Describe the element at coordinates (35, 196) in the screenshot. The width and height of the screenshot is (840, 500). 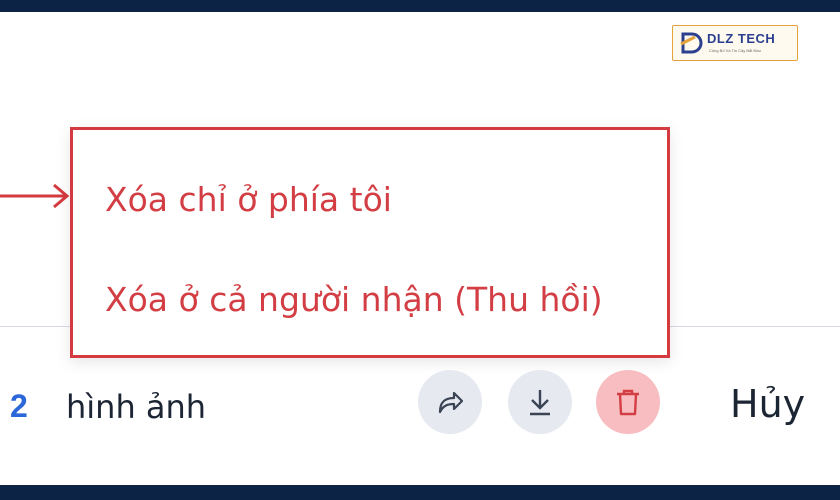
I see `pointer-arrow-icon` at that location.